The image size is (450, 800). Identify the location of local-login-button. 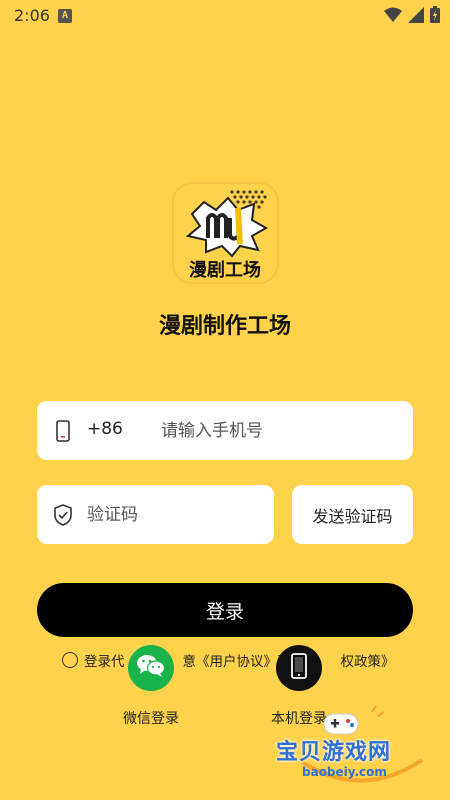
(299, 668).